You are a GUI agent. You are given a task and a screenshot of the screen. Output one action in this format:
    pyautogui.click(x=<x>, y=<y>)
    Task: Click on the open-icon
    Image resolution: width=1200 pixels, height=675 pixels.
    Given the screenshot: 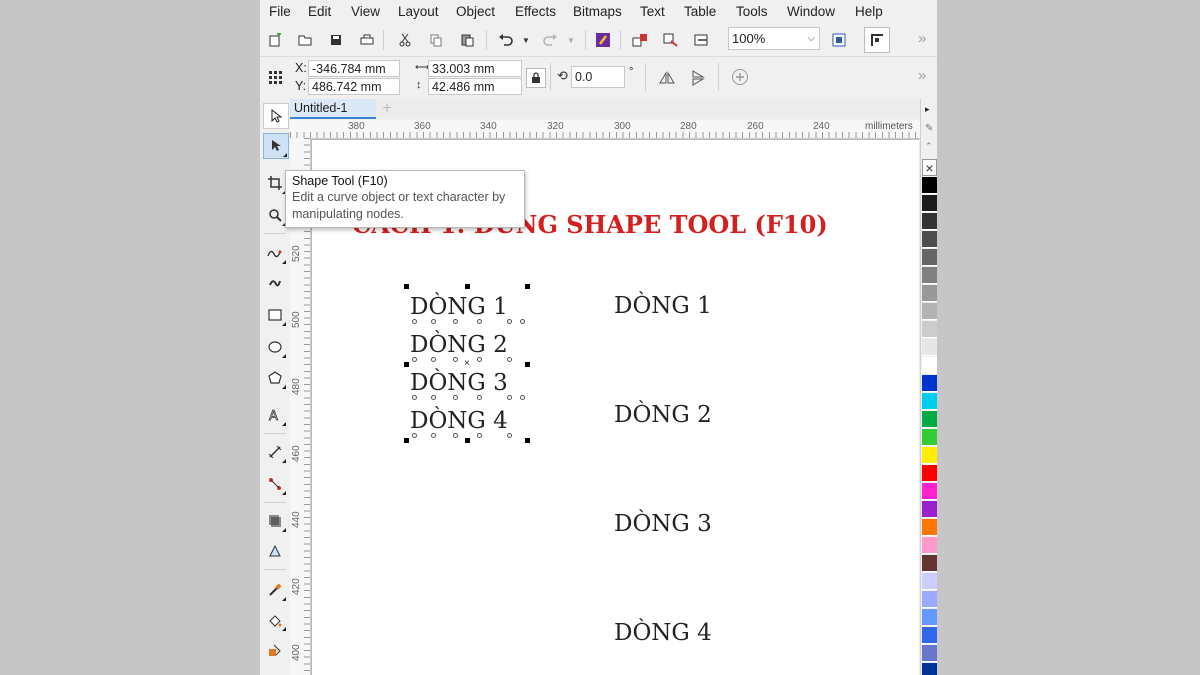 What is the action you would take?
    pyautogui.click(x=305, y=40)
    